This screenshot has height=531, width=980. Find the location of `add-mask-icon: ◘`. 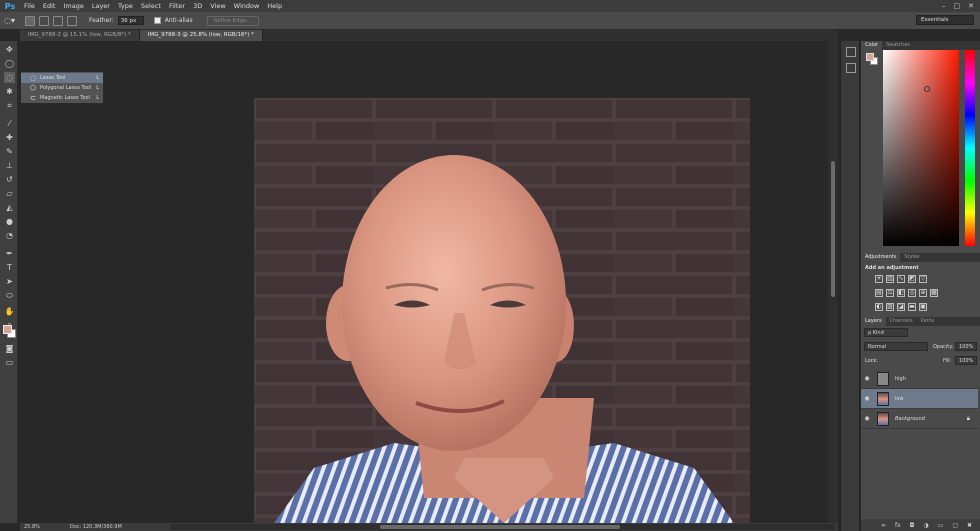

add-mask-icon: ◘ is located at coordinates (912, 525).